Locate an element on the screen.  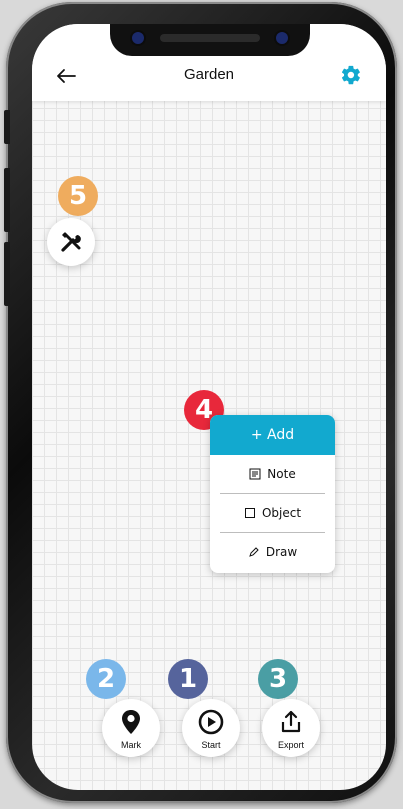
menu-item-draw: Draw is located at coordinates (272, 552).